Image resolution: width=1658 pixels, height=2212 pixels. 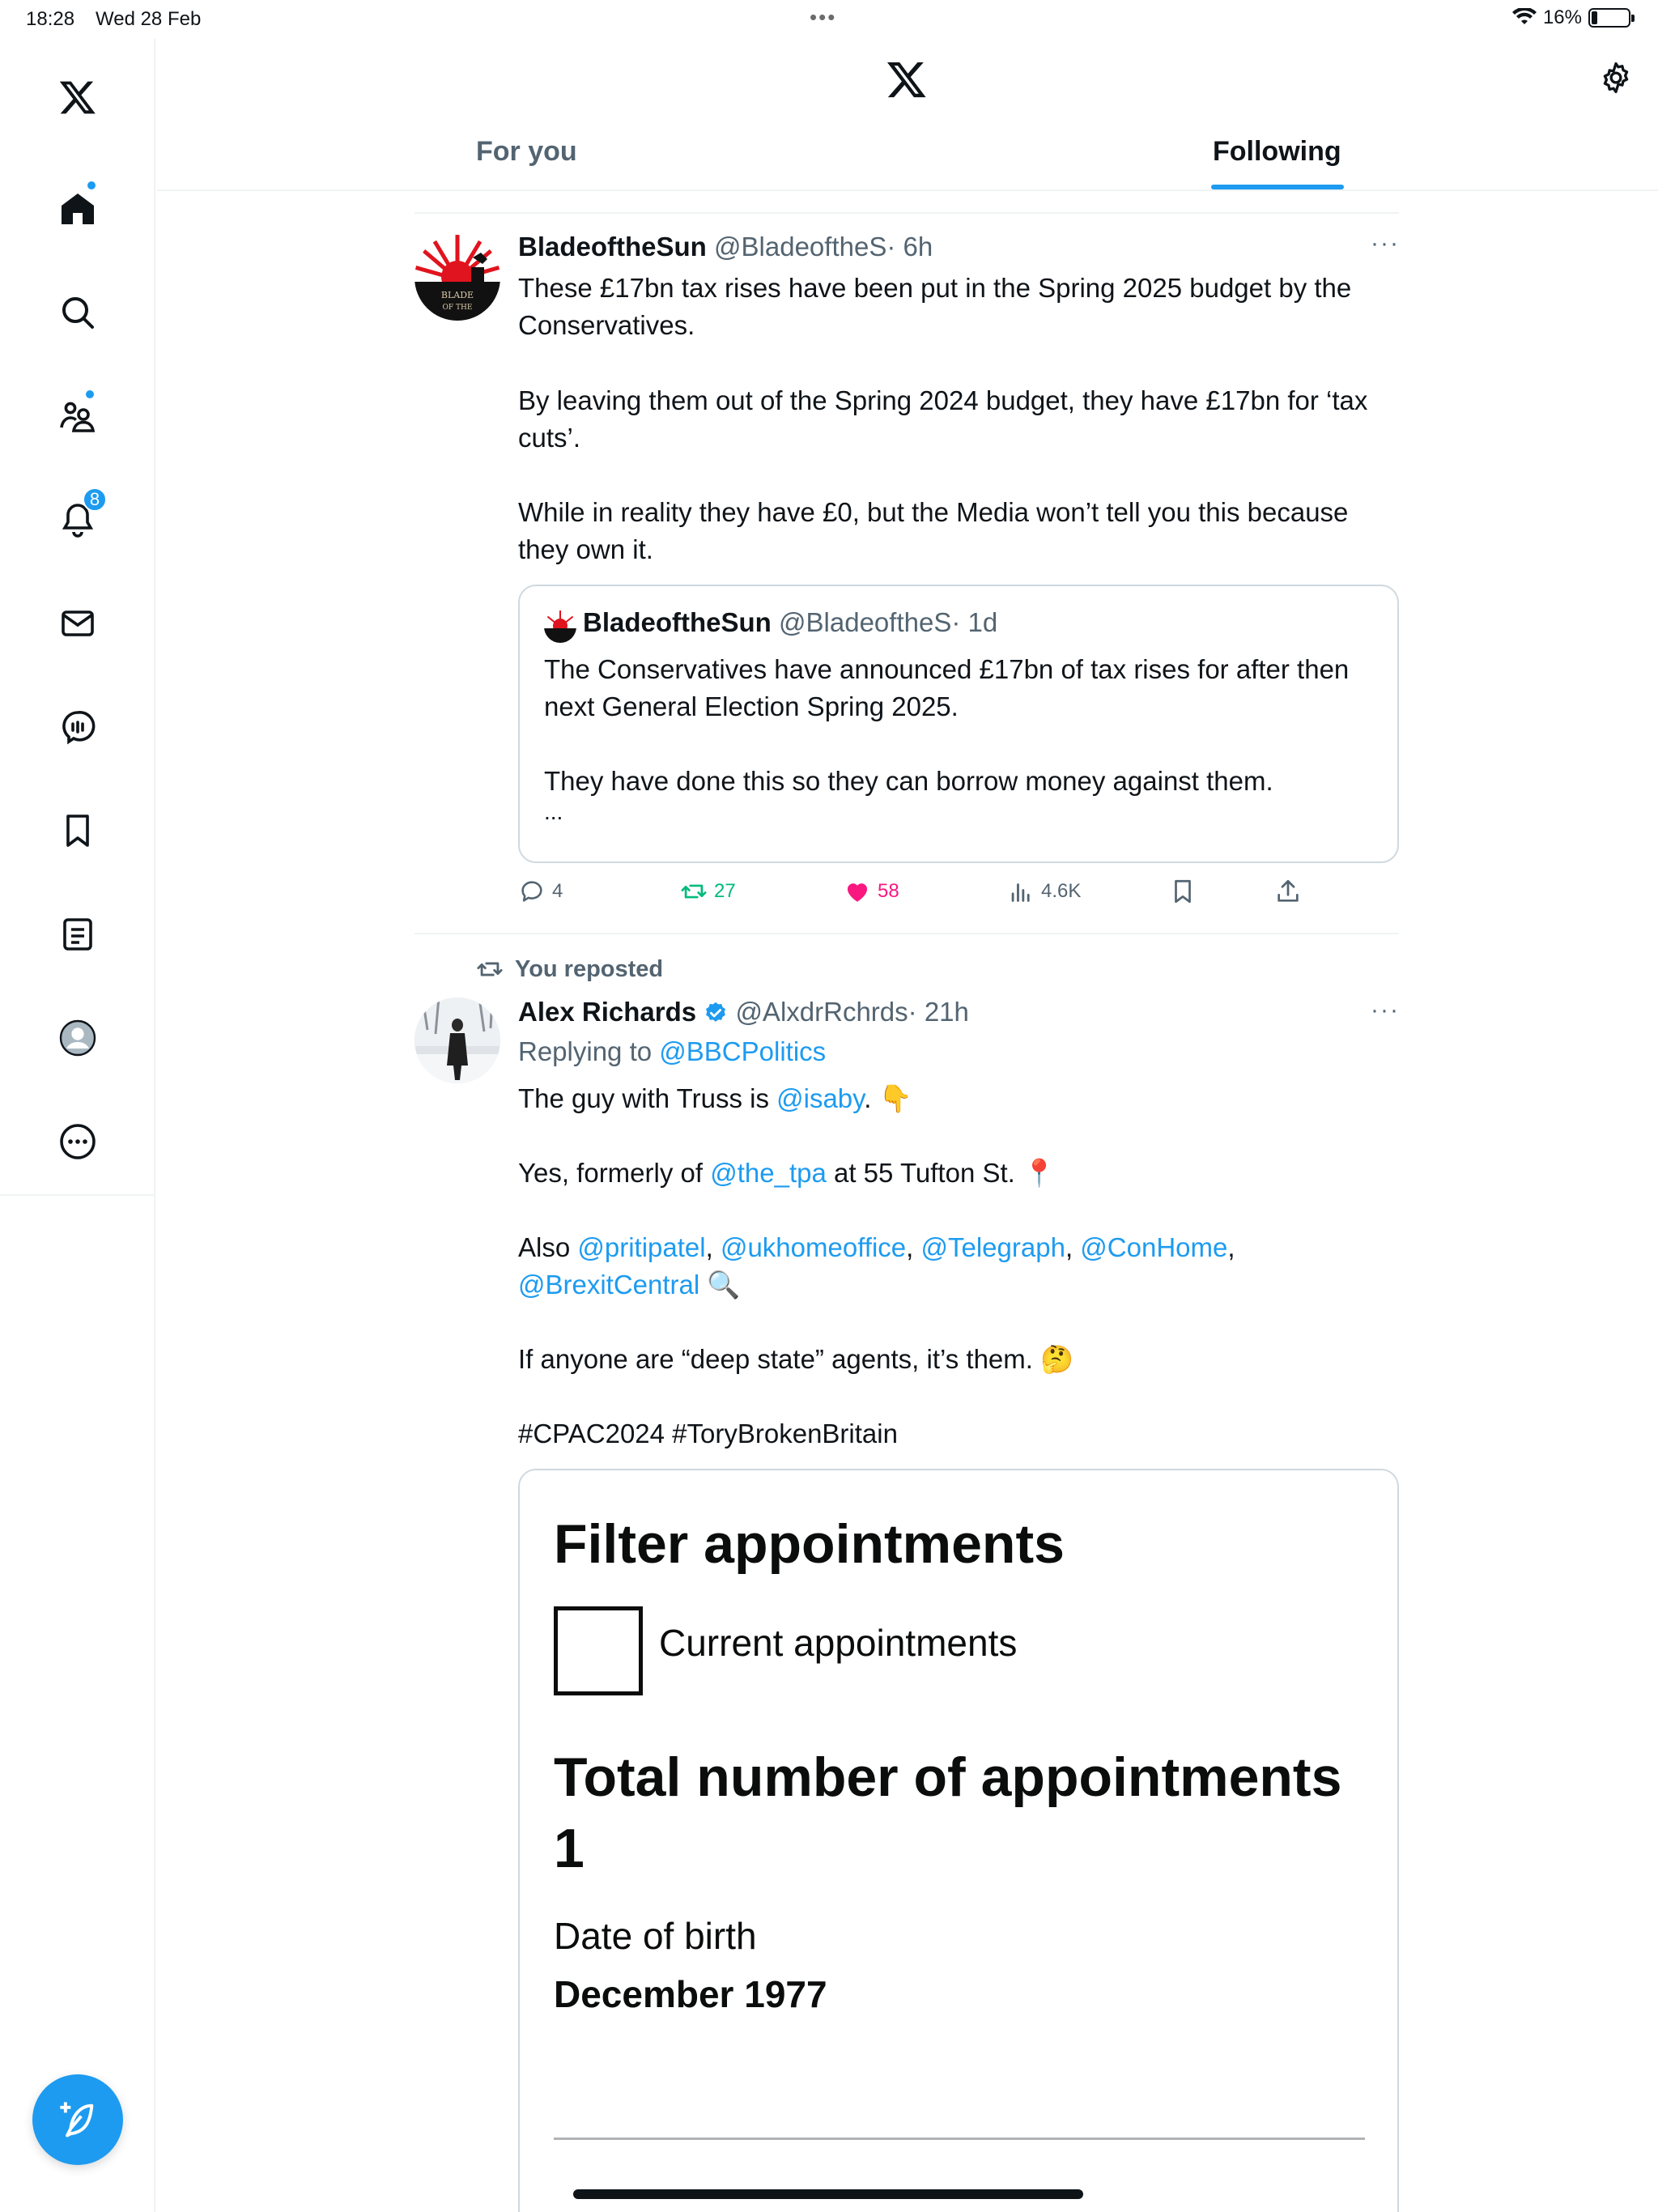 What do you see at coordinates (598, 1650) in the screenshot?
I see `checkbox` at bounding box center [598, 1650].